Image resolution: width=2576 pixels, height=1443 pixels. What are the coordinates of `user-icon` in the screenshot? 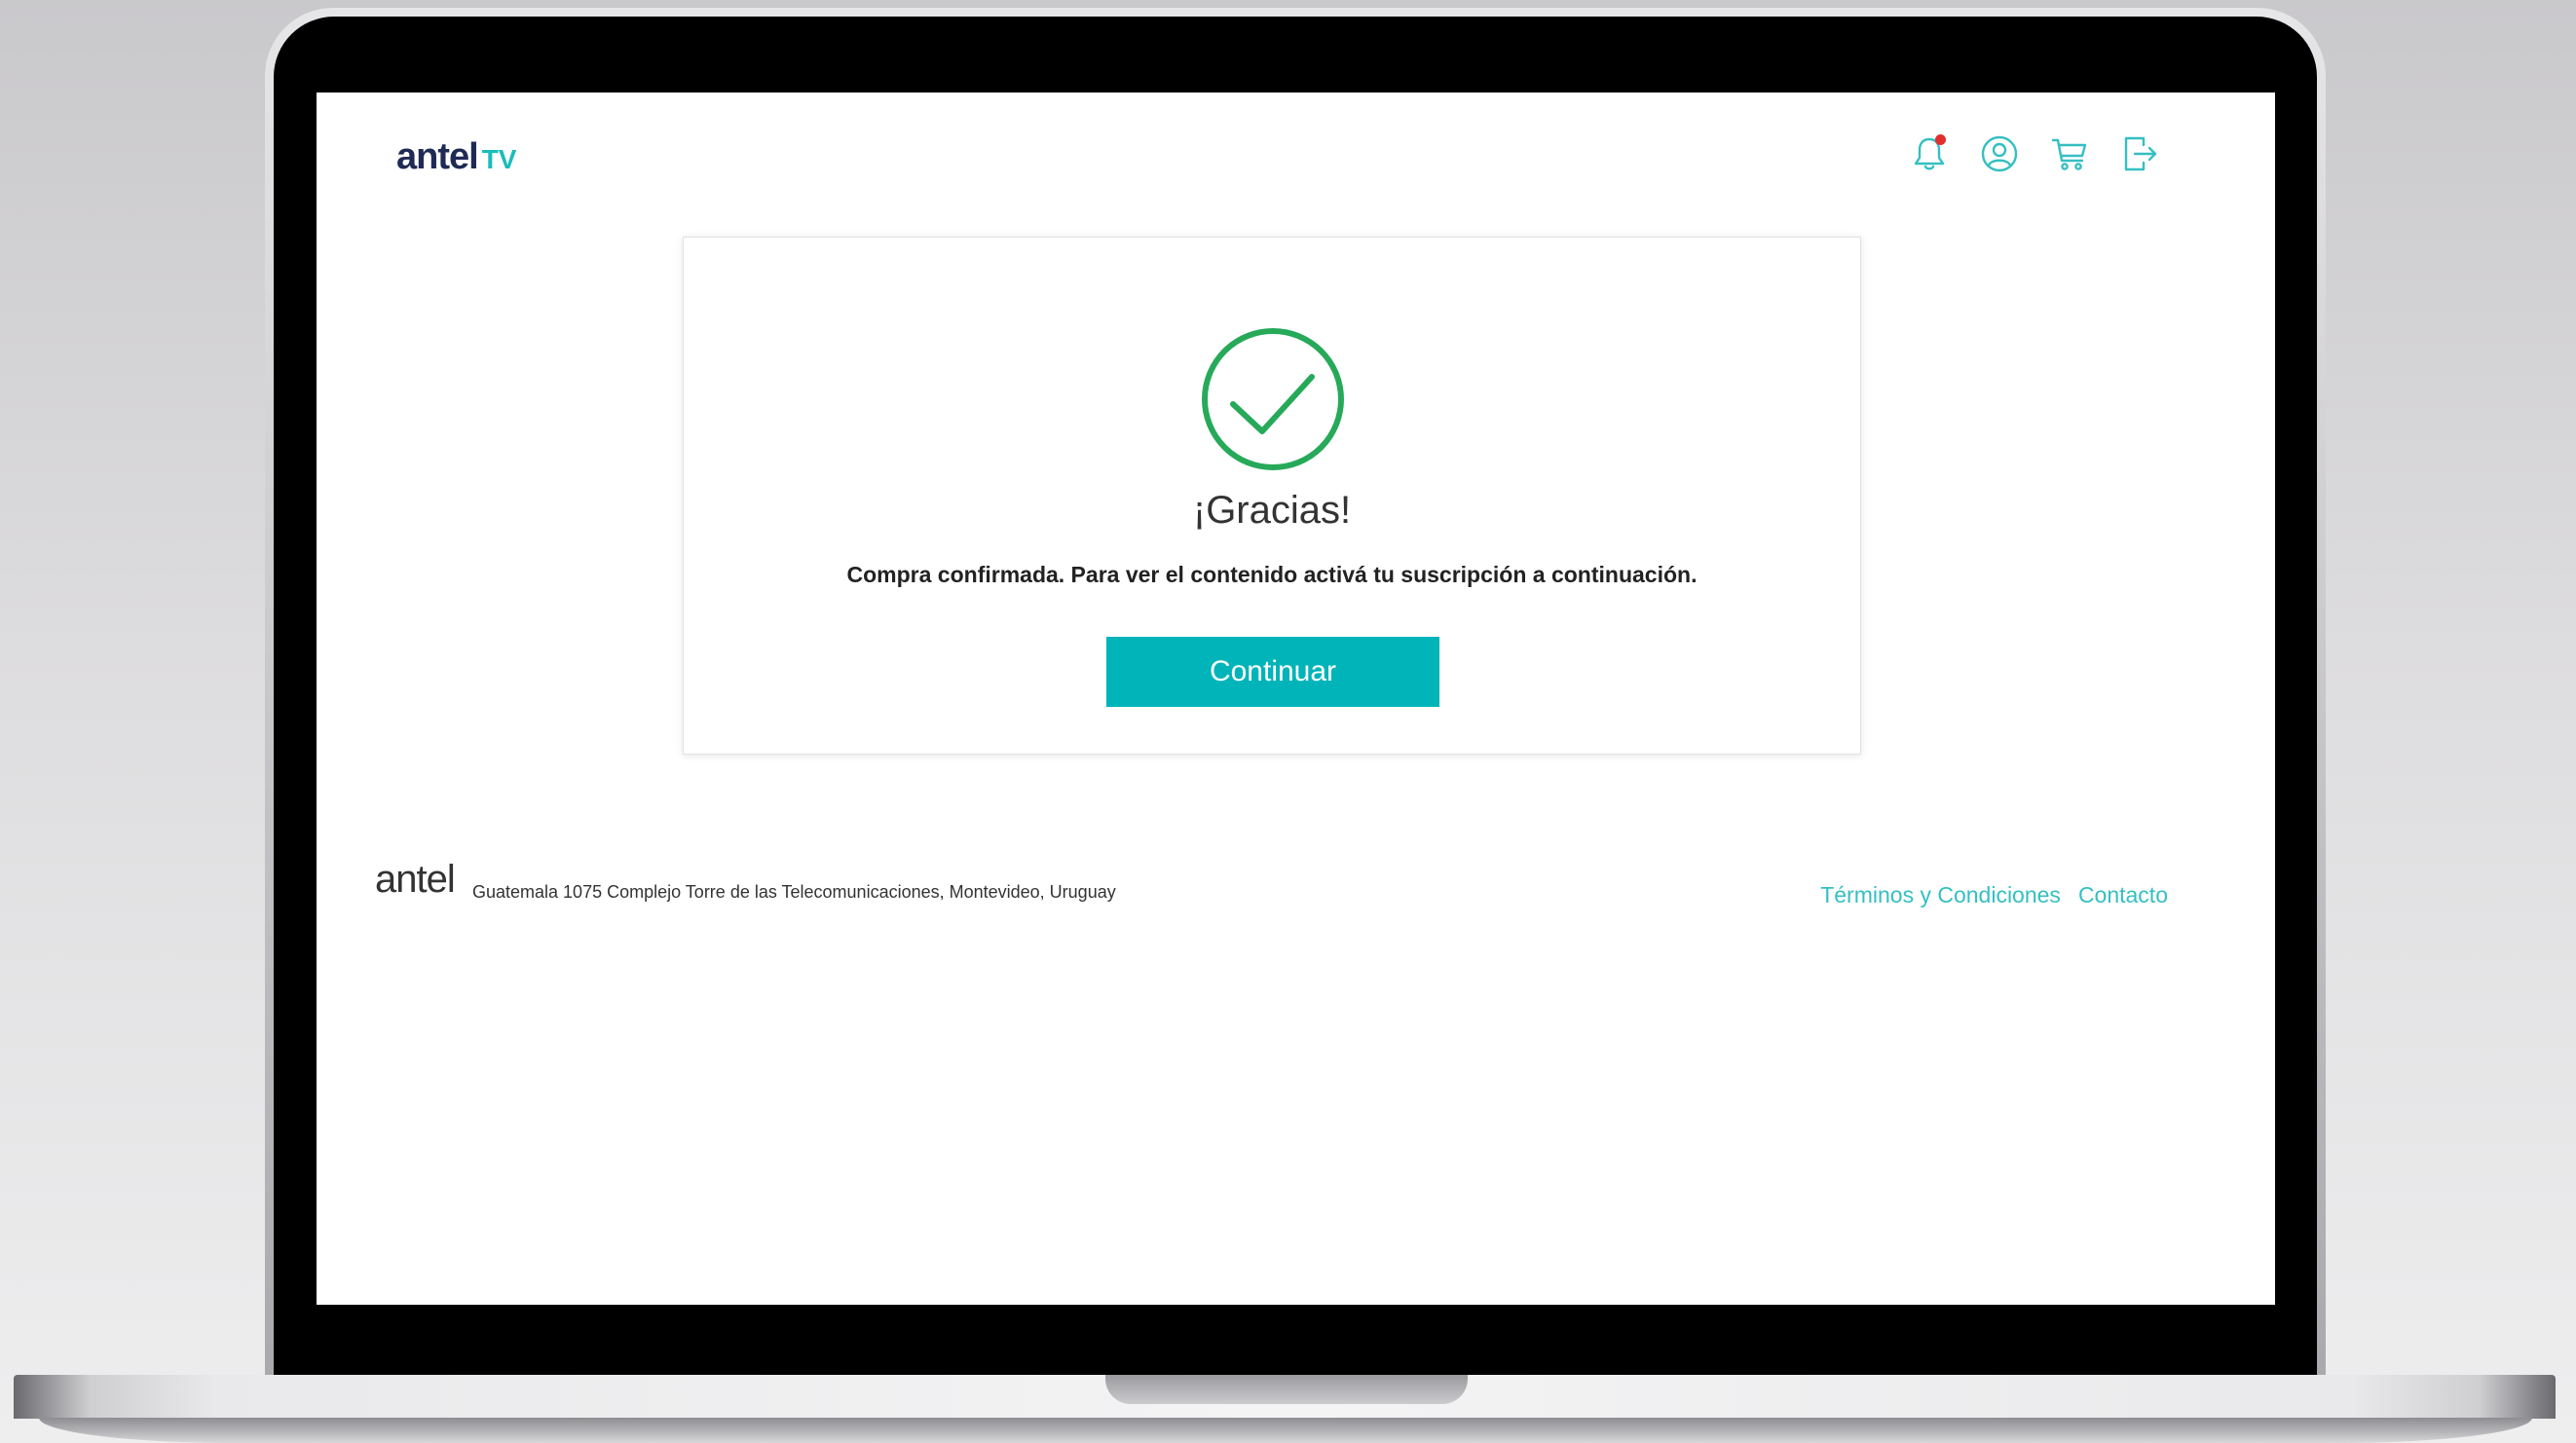 It's located at (1999, 153).